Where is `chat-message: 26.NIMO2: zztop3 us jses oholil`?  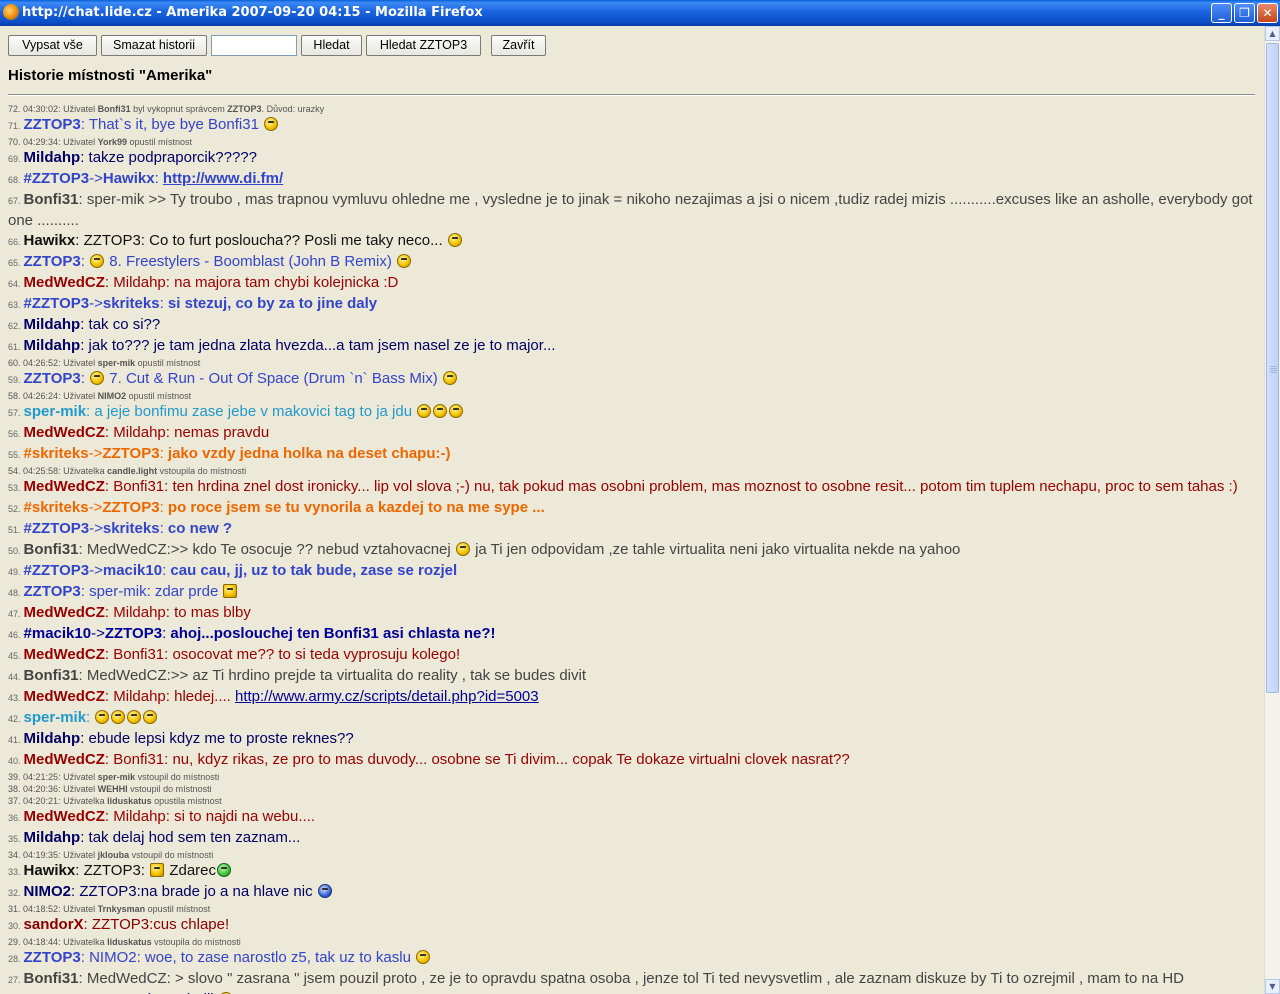 chat-message: 26.NIMO2: zztop3 us jses oholil is located at coordinates (633, 992).